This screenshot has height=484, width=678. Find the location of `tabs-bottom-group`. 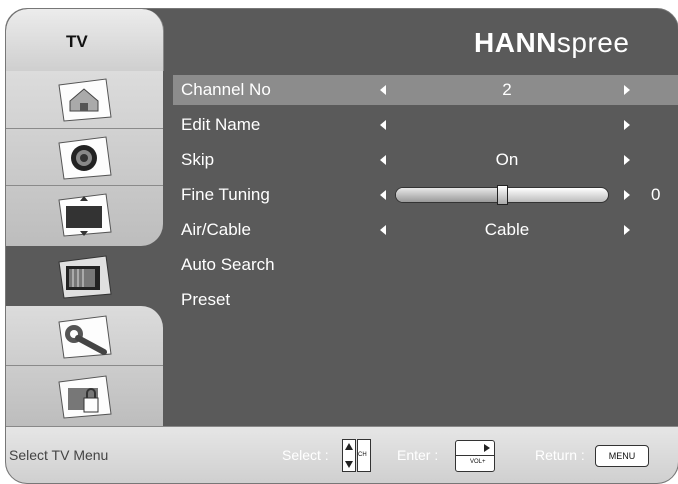

tabs-bottom-group is located at coordinates (84, 366).